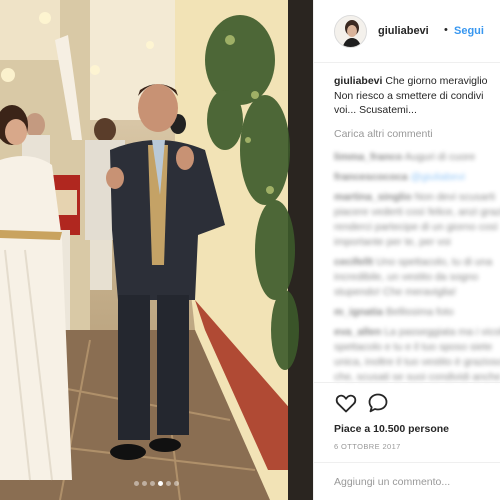 The height and width of the screenshot is (500, 500). What do you see at coordinates (358, 312) in the screenshot?
I see `comment-username: m_ignatia` at bounding box center [358, 312].